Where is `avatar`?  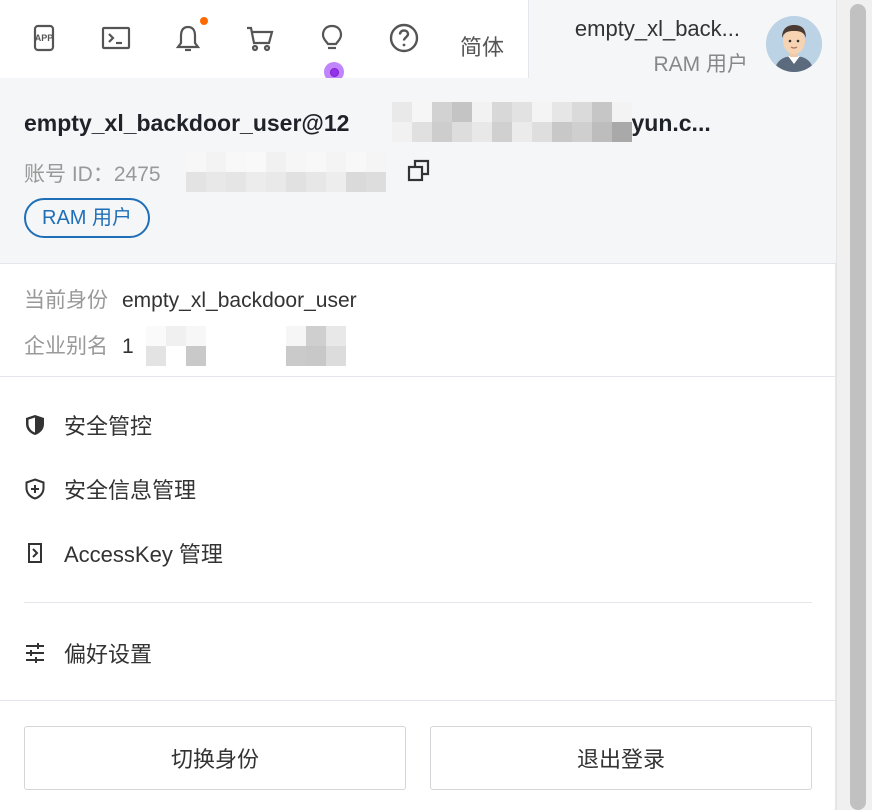
avatar is located at coordinates (794, 44).